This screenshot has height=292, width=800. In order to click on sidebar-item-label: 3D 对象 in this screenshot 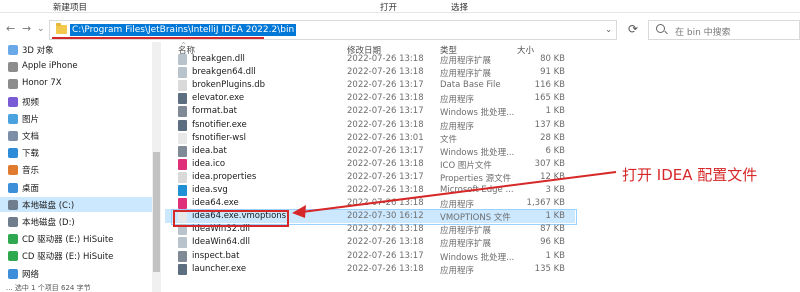, I will do `click(38, 51)`.